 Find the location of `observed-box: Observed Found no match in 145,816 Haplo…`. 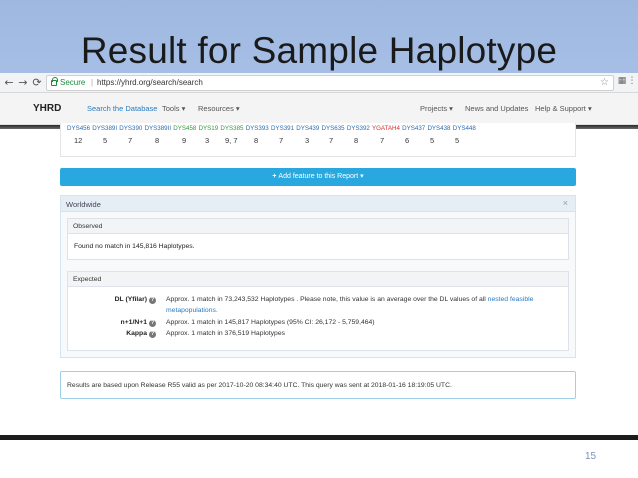

observed-box: Observed Found no match in 145,816 Haplo… is located at coordinates (318, 239).